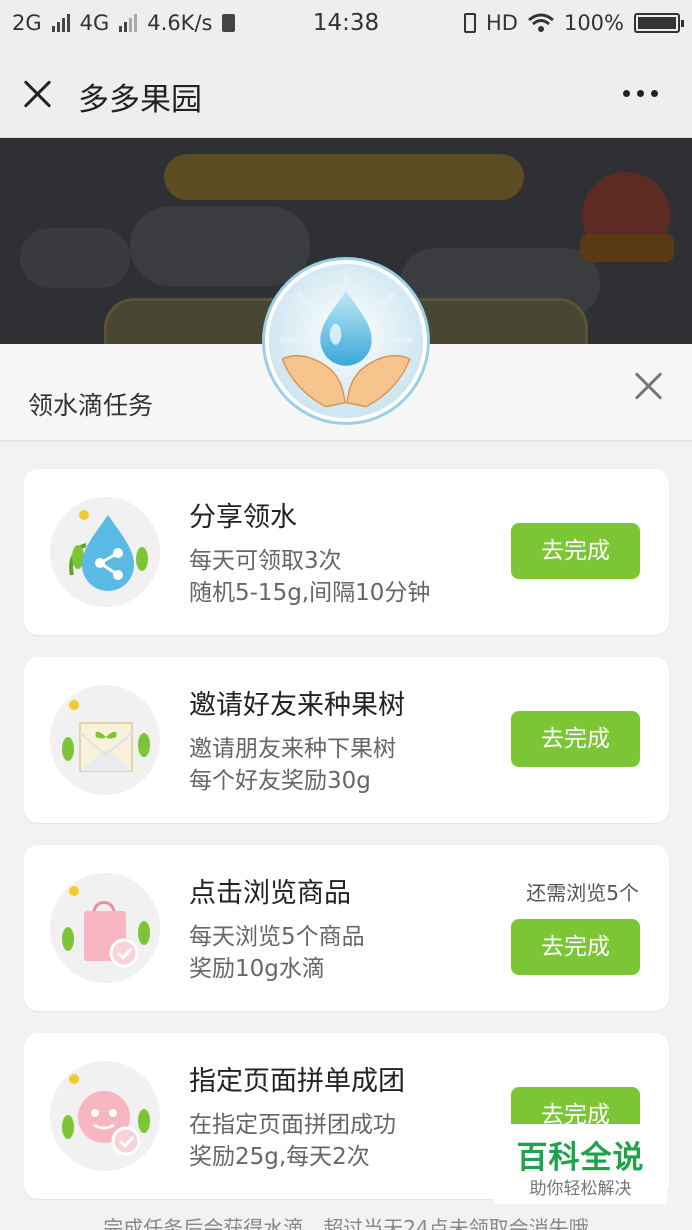 The width and height of the screenshot is (692, 1230). Describe the element at coordinates (627, 248) in the screenshot. I see `background-tag` at that location.